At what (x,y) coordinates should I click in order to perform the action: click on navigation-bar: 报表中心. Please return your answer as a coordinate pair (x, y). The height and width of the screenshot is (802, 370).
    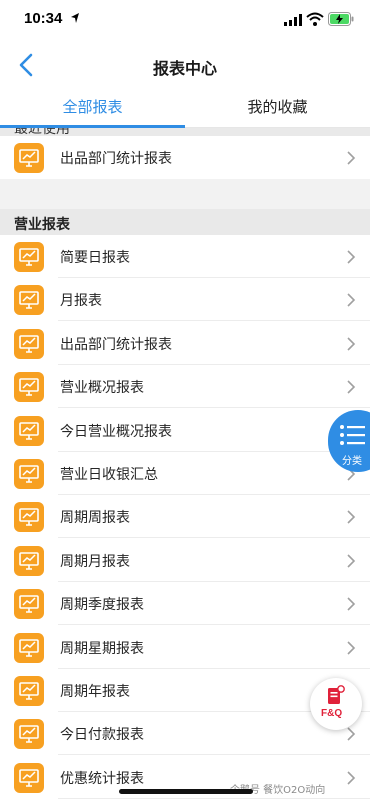
    Looking at the image, I should click on (185, 65).